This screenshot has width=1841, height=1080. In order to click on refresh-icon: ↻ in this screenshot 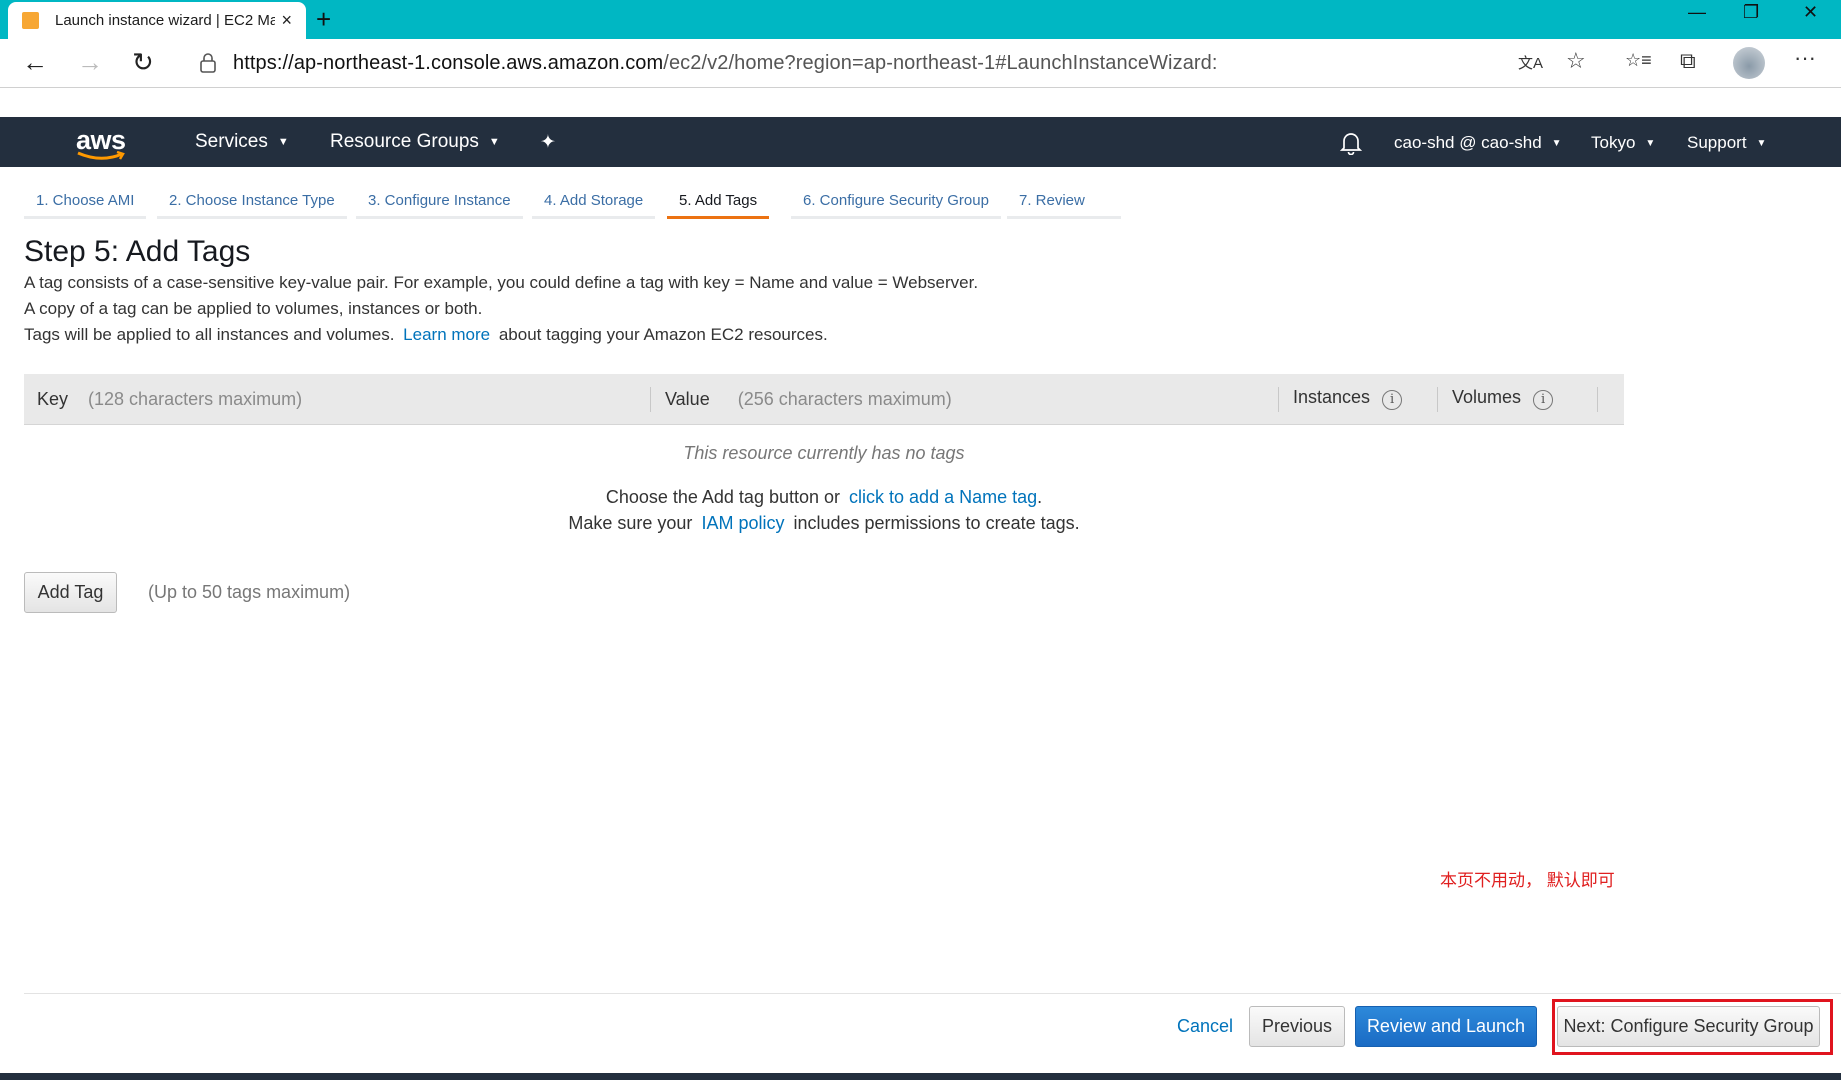, I will do `click(143, 62)`.